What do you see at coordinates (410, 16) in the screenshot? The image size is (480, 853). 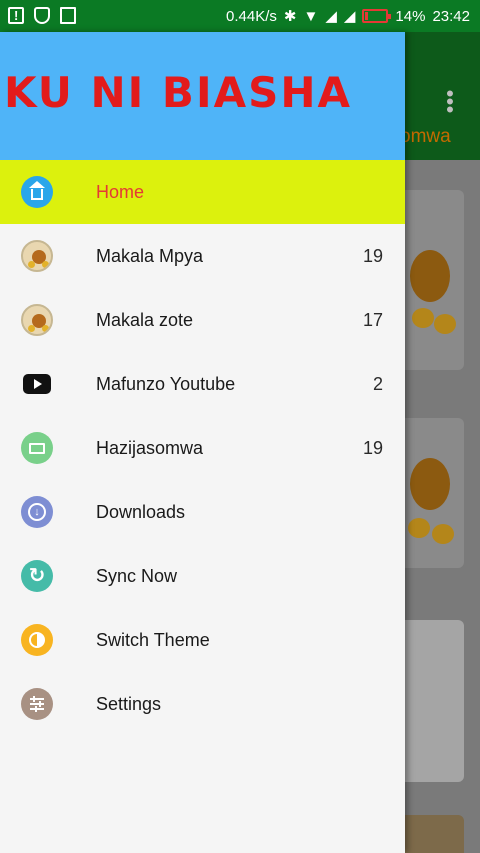 I see `battery-percent: 14%` at bounding box center [410, 16].